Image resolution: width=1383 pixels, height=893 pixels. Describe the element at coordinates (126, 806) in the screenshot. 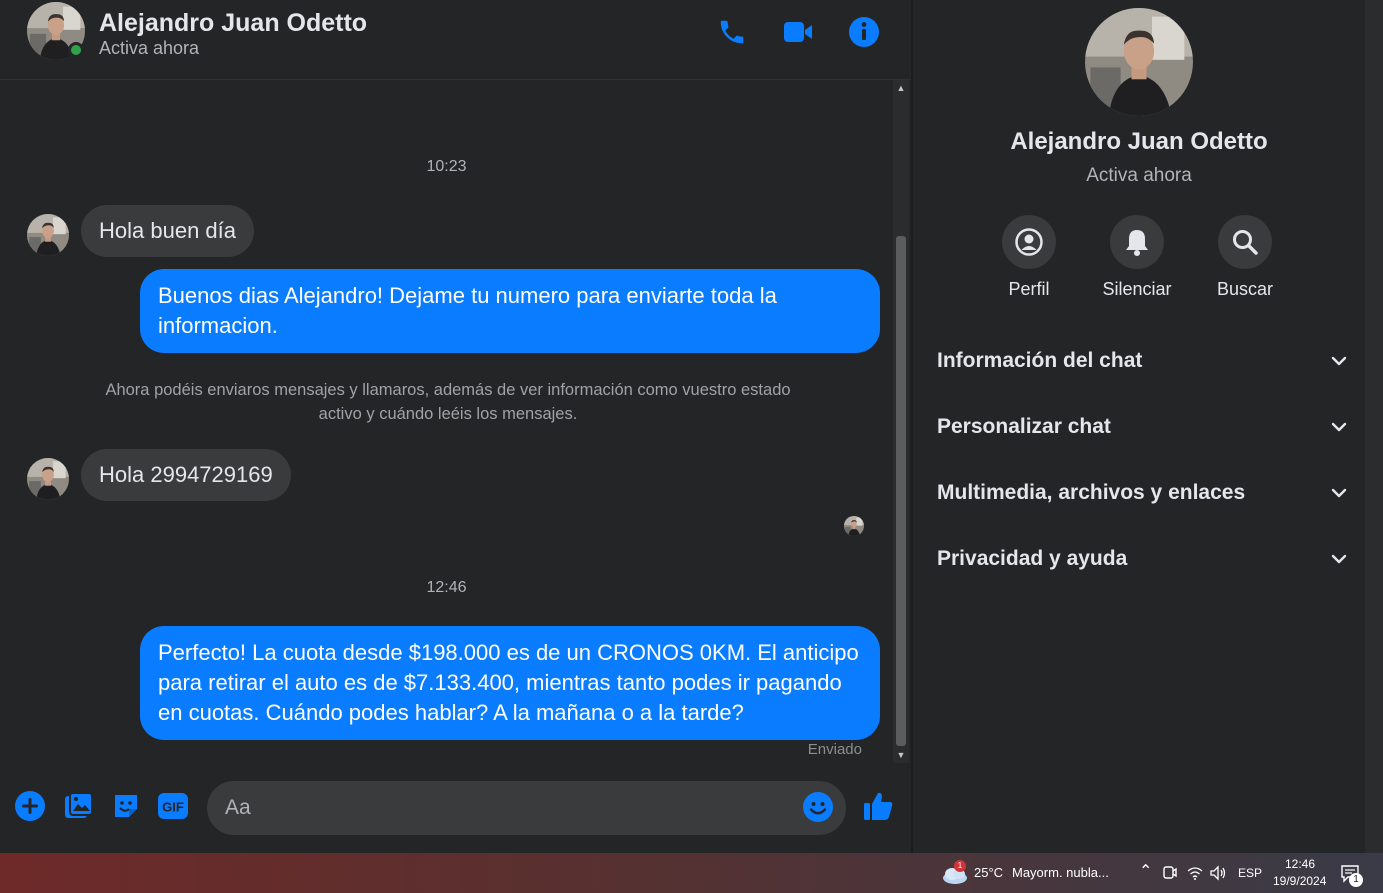

I see `sticker-icon` at that location.